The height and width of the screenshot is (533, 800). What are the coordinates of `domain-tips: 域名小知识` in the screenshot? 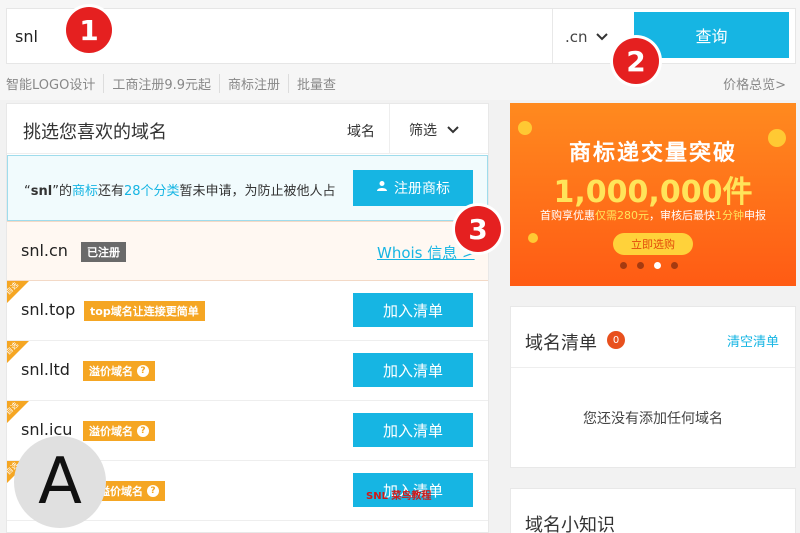 It's located at (653, 510).